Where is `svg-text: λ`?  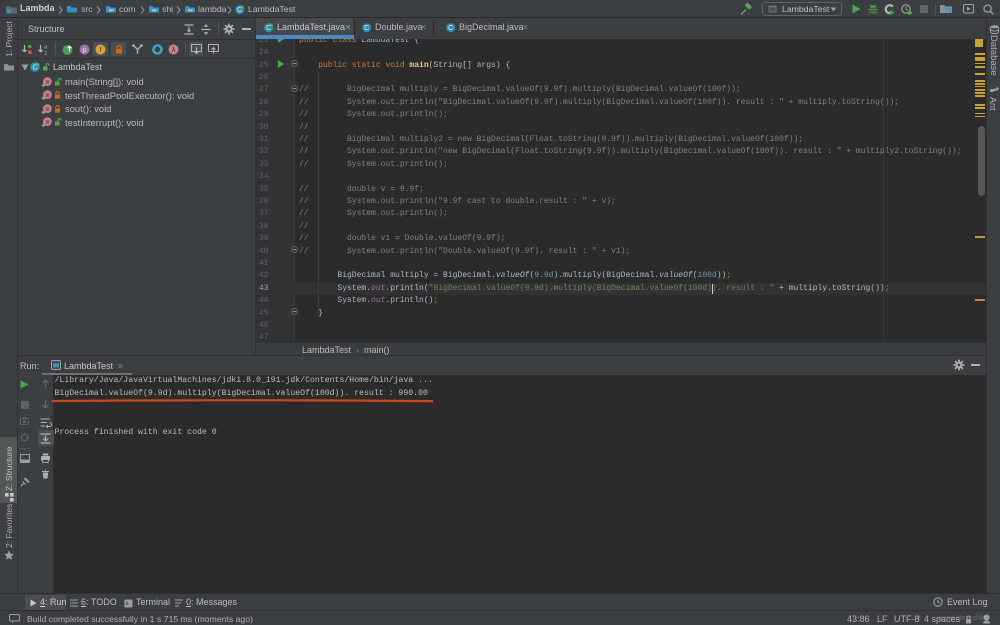 svg-text: λ is located at coordinates (174, 50).